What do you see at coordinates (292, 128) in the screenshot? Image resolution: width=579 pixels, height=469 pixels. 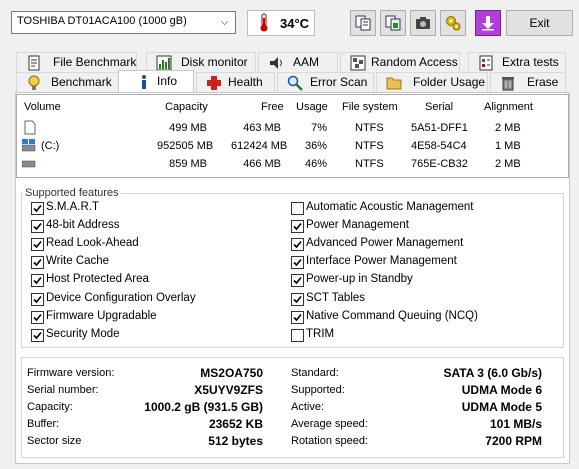 I see `table-row: 499 MB 463 MB 7% NTFS 5A51-DFF1 2 MB` at bounding box center [292, 128].